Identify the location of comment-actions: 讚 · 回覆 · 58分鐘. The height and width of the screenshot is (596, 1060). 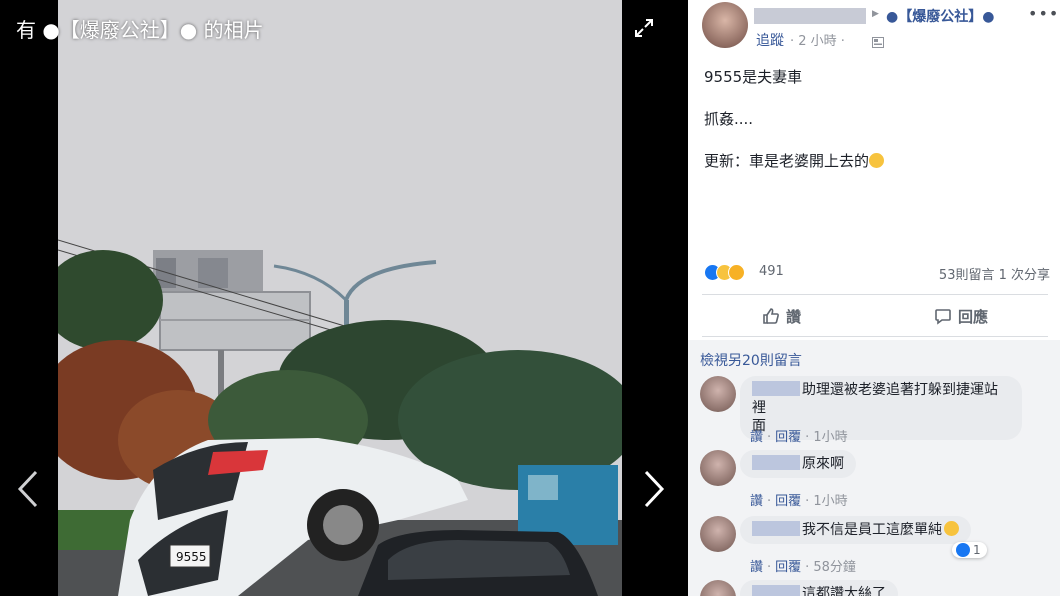
(803, 567).